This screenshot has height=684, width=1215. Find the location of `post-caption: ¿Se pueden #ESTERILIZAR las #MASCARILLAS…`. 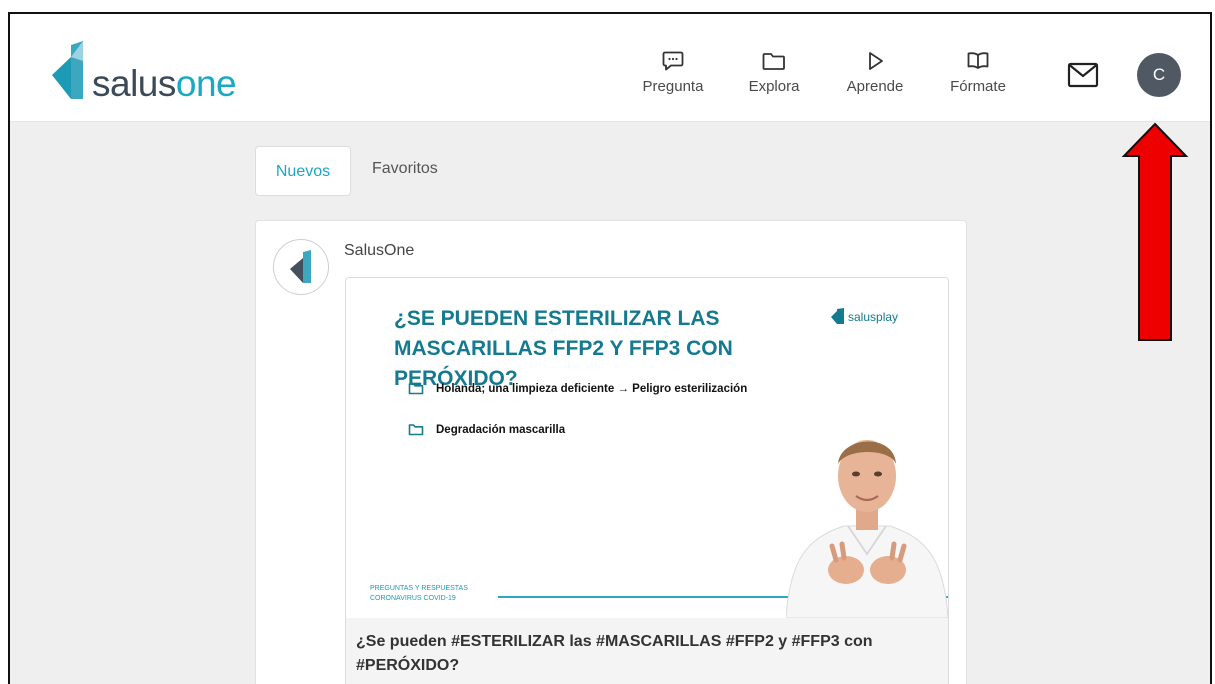

post-caption: ¿Se pueden #ESTERILIZAR las #MASCARILLAS… is located at coordinates (646, 654).